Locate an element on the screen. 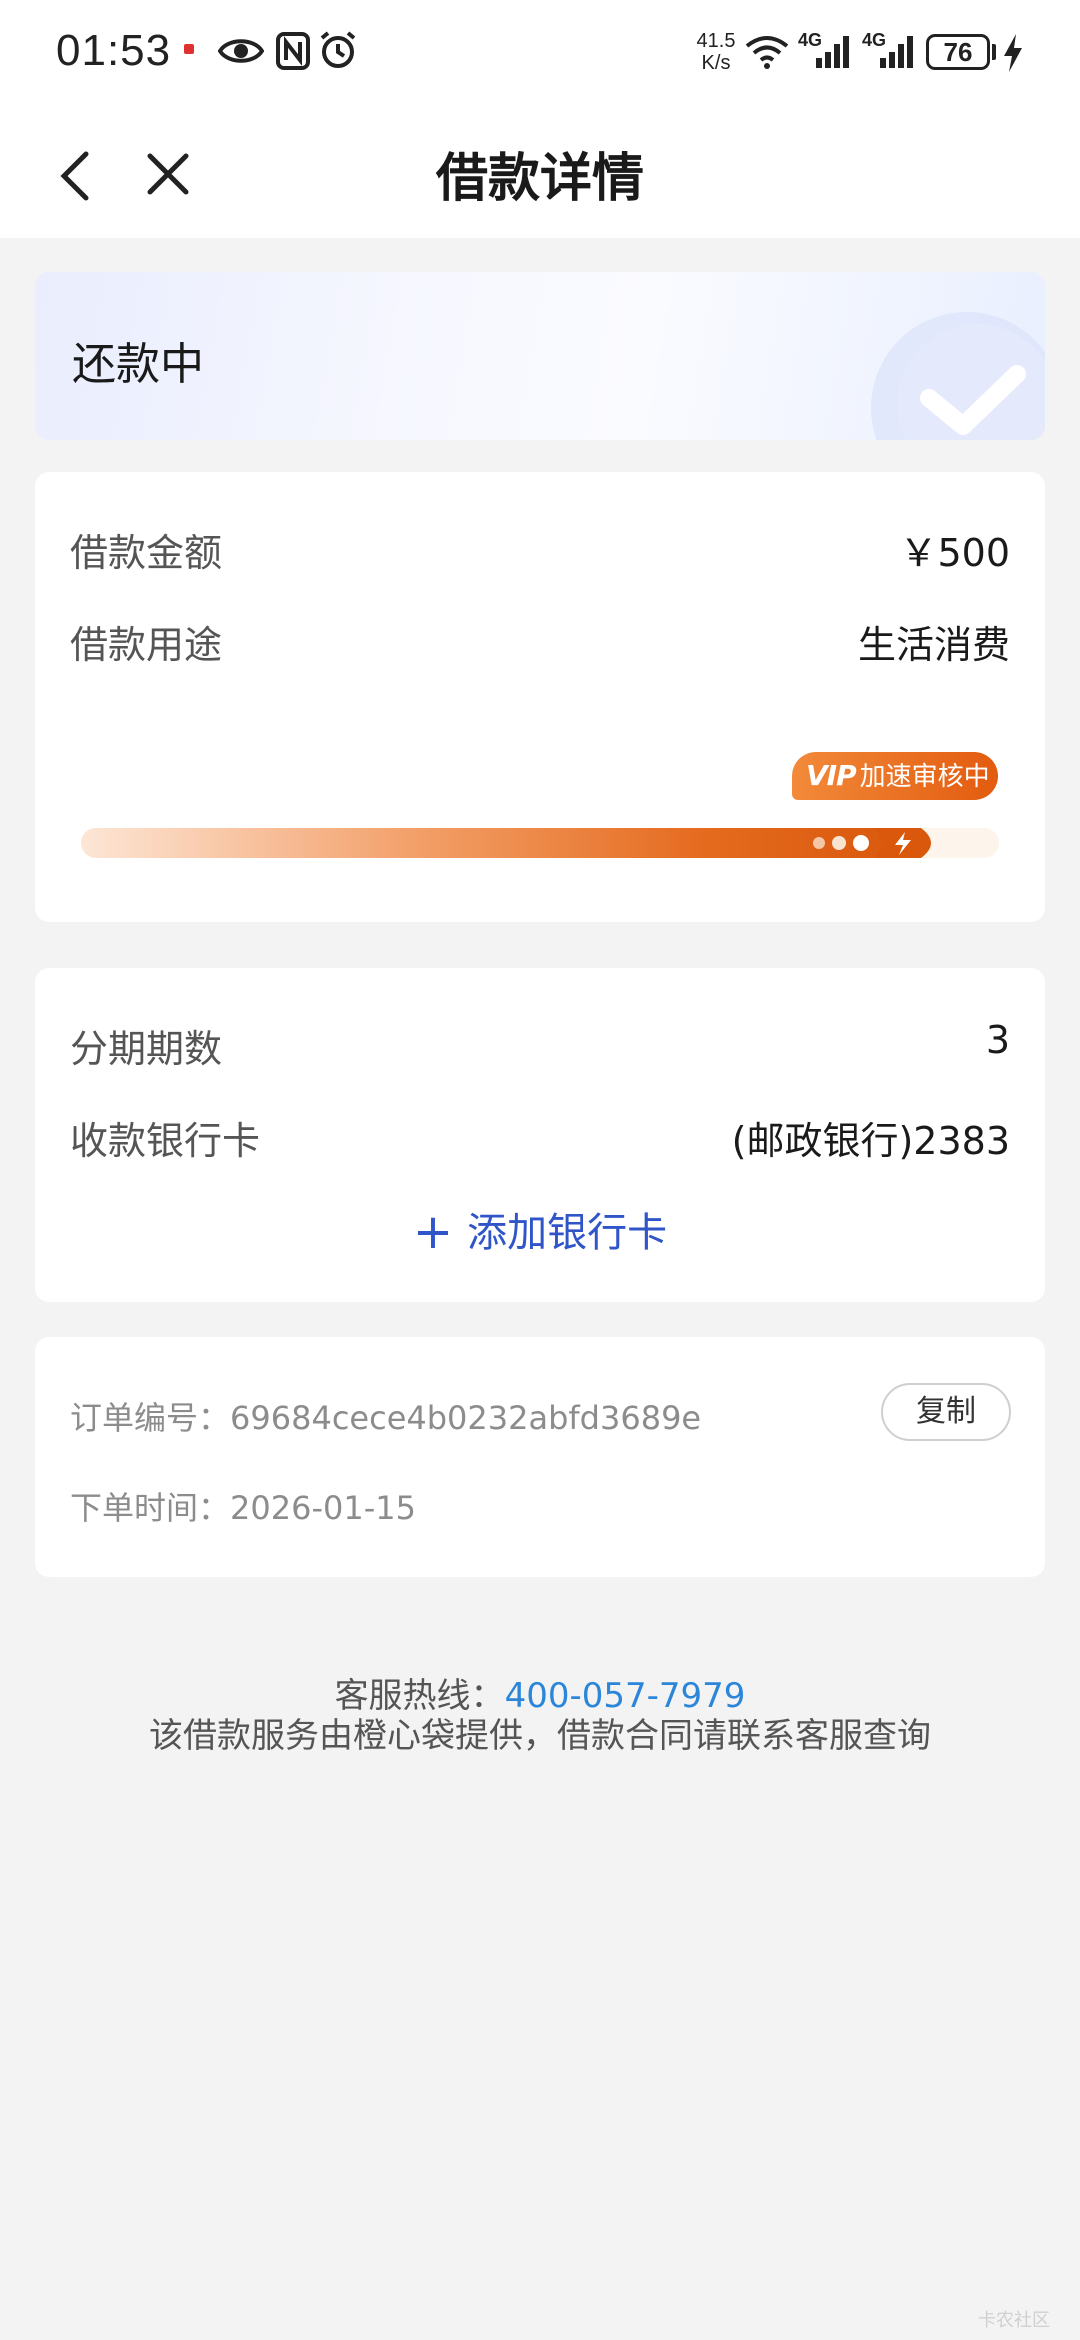 Image resolution: width=1080 pixels, height=2340 pixels. nav-bar: 借款详情 is located at coordinates (540, 174).